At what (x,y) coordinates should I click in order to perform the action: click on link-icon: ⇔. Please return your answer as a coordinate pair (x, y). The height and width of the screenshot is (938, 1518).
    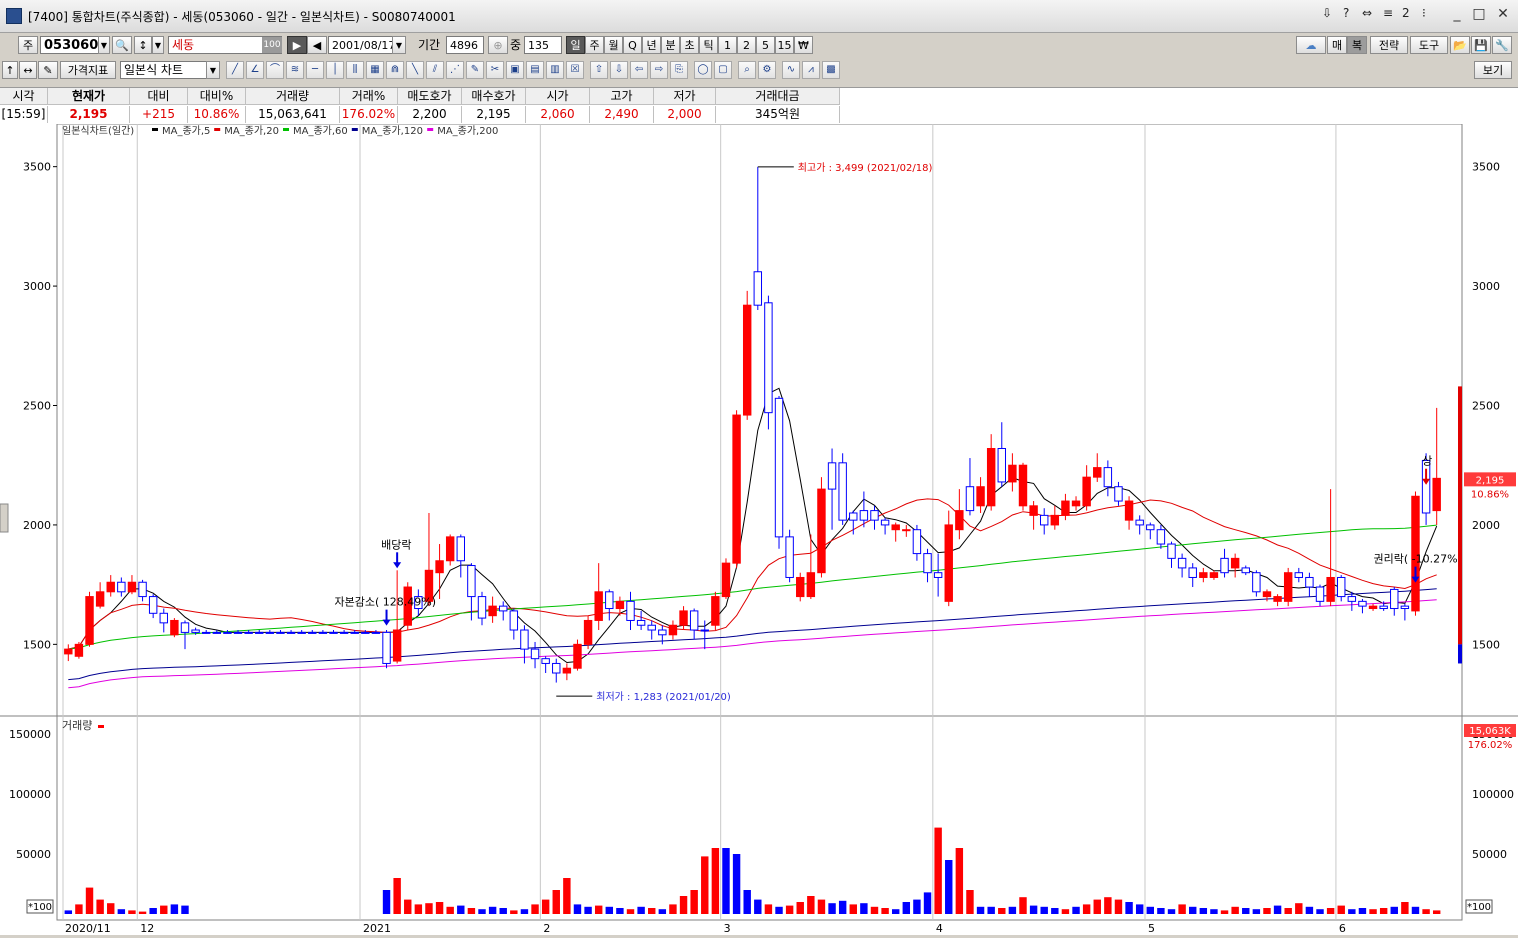
    Looking at the image, I should click on (1367, 13).